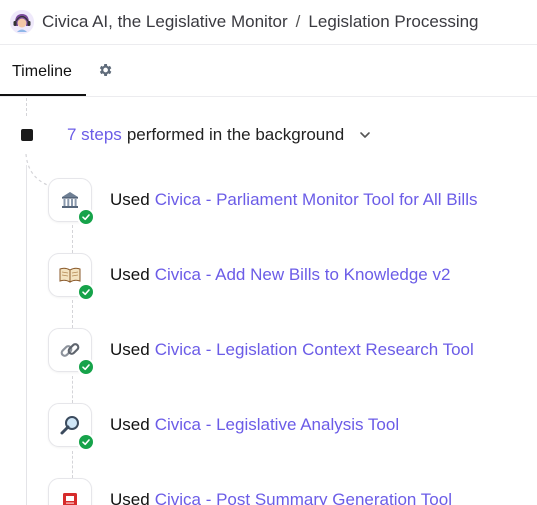 Image resolution: width=537 pixels, height=505 pixels. Describe the element at coordinates (393, 21) in the screenshot. I see `breadcrumb-page: Legislation Processing` at that location.